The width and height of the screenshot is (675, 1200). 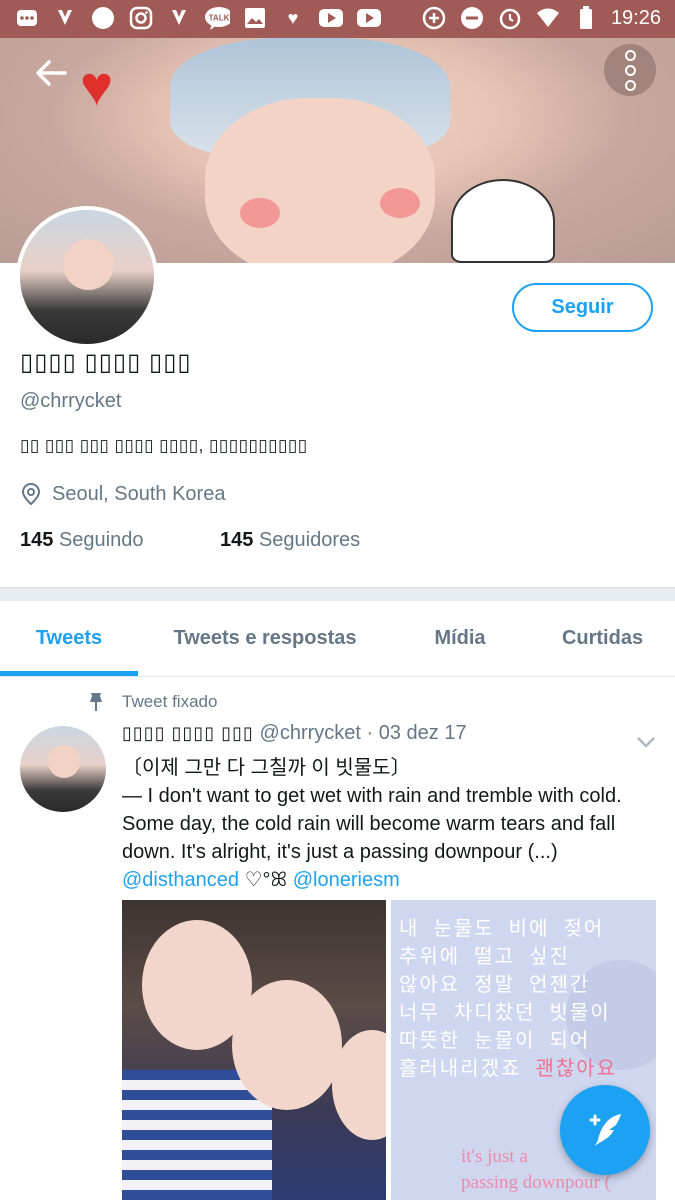 What do you see at coordinates (63, 769) in the screenshot?
I see `tweet-author-avatar` at bounding box center [63, 769].